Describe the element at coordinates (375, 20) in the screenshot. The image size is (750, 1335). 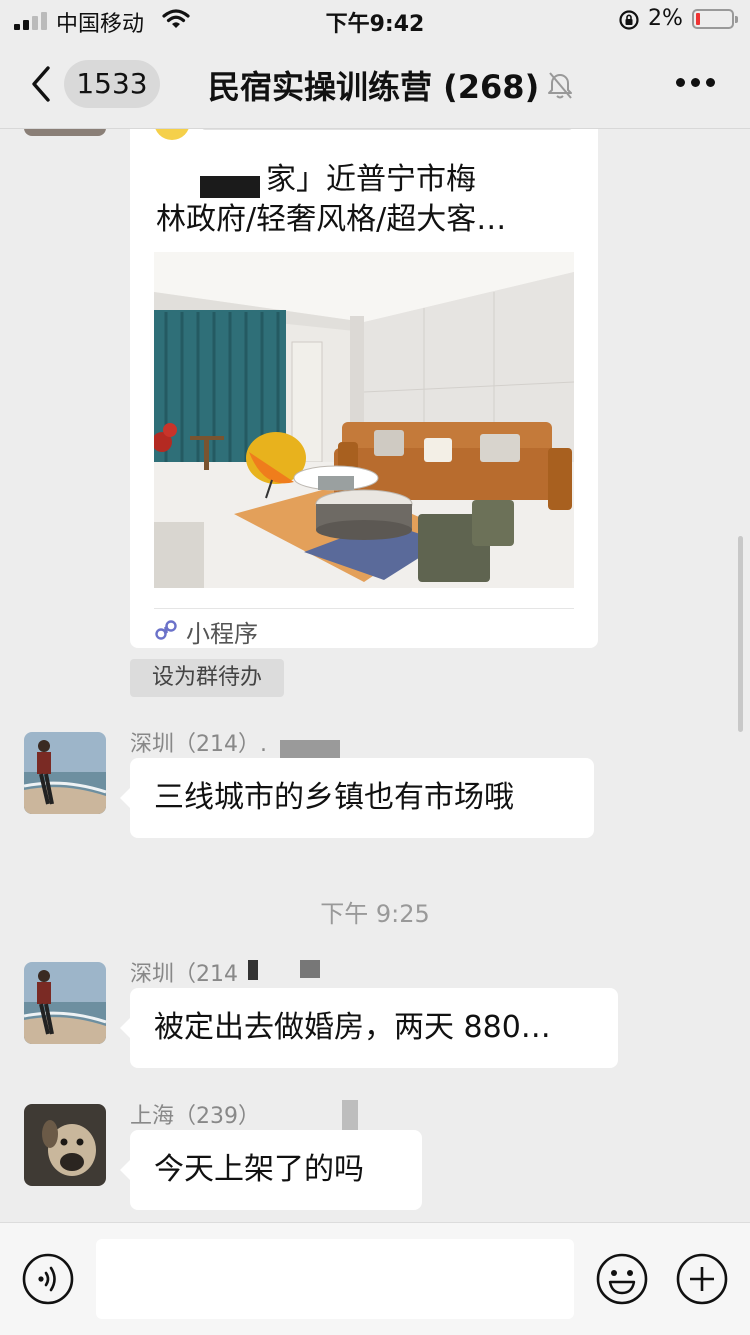
I see `status-bar: 中国移动 下午9:42 2%` at that location.